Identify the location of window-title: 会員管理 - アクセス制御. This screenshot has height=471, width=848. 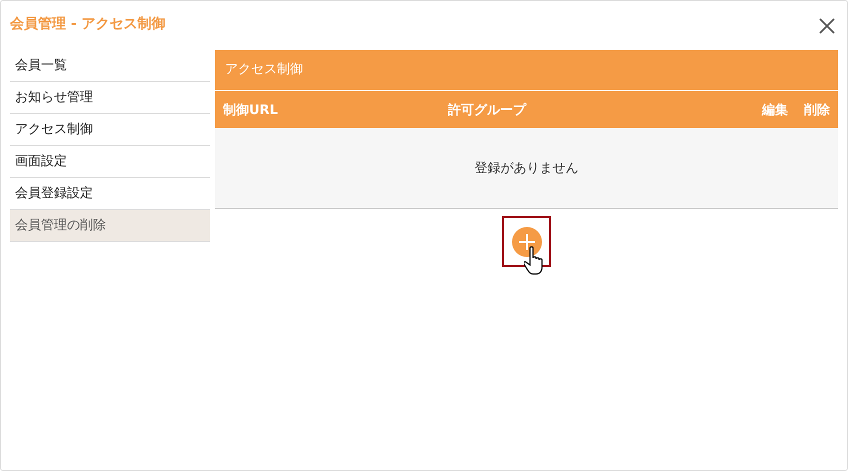
(88, 24).